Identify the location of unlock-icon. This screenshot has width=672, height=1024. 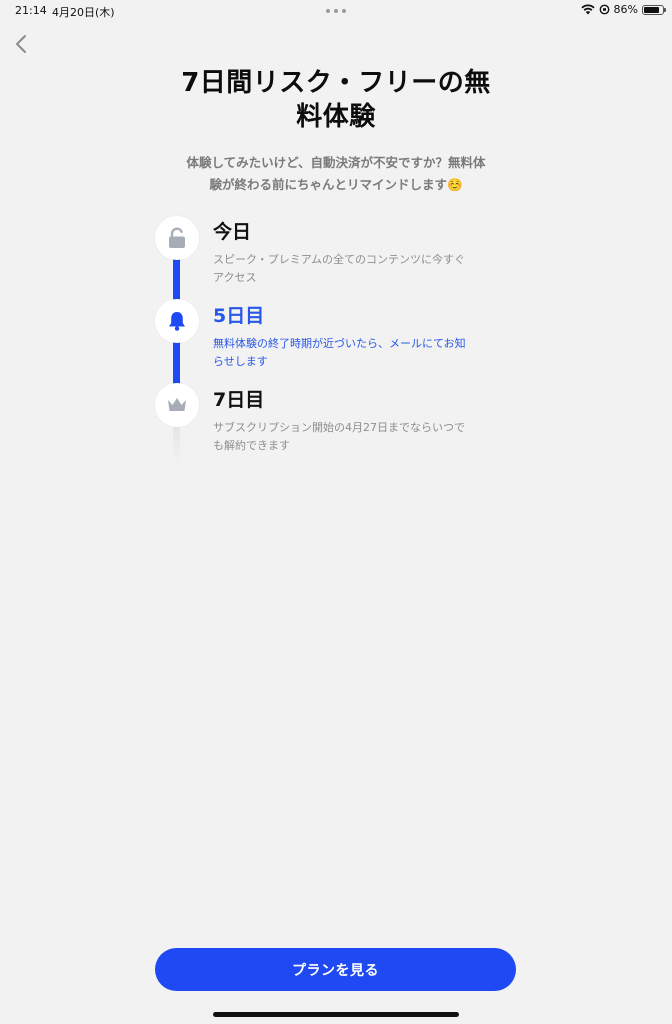
(177, 237).